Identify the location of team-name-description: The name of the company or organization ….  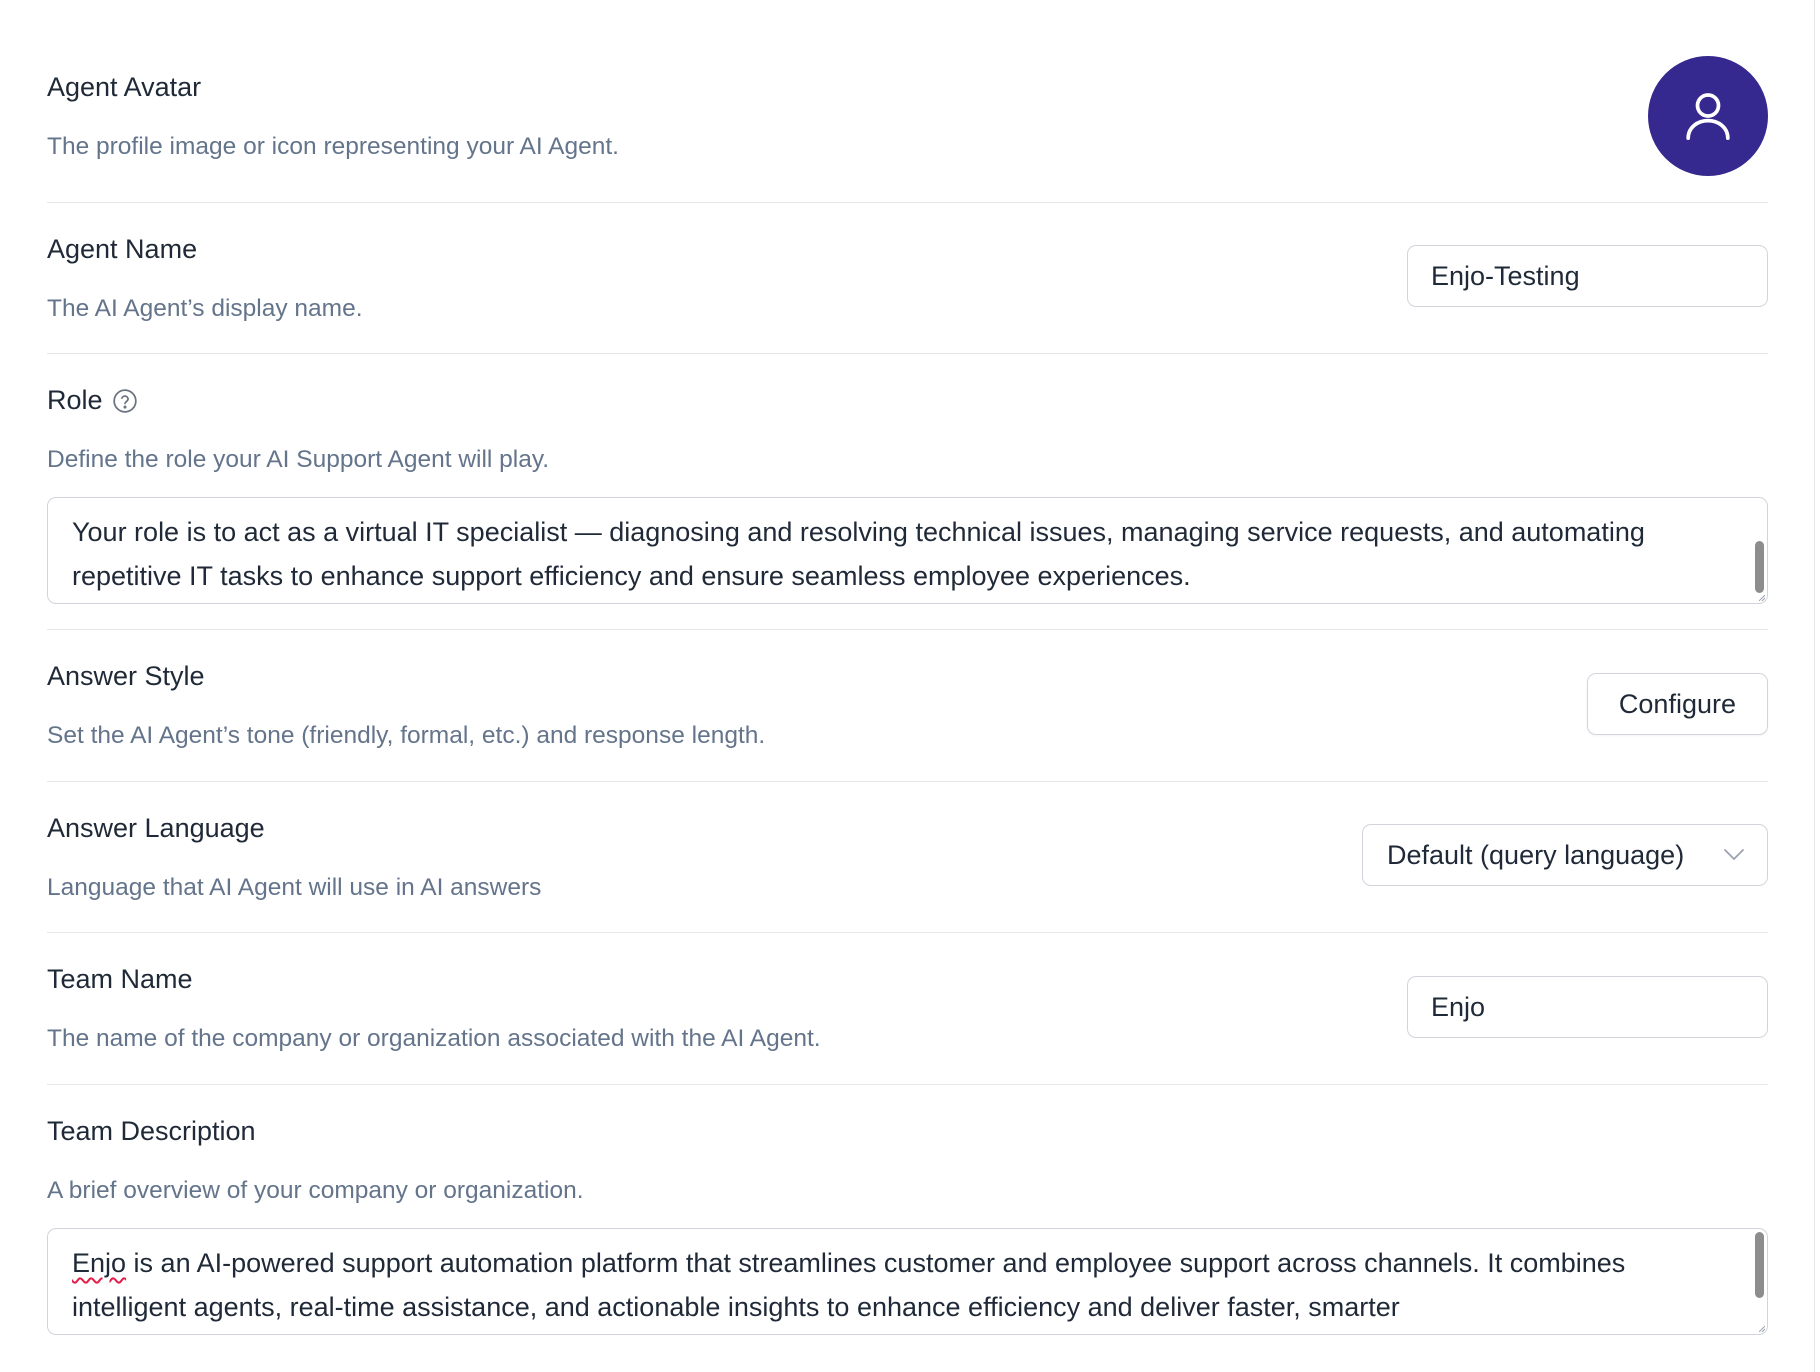
(434, 1038).